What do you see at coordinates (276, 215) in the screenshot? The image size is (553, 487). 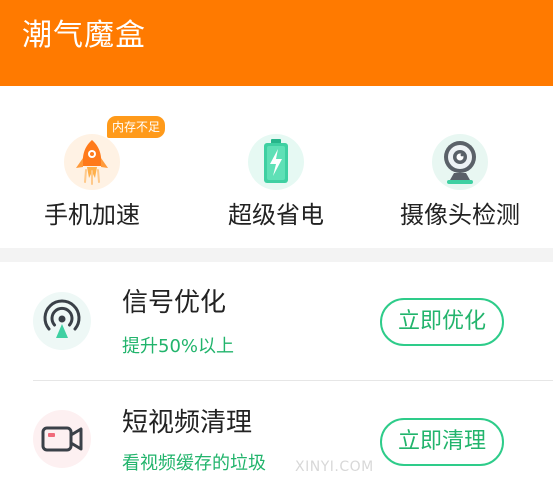 I see `tool-label: 超级省电` at bounding box center [276, 215].